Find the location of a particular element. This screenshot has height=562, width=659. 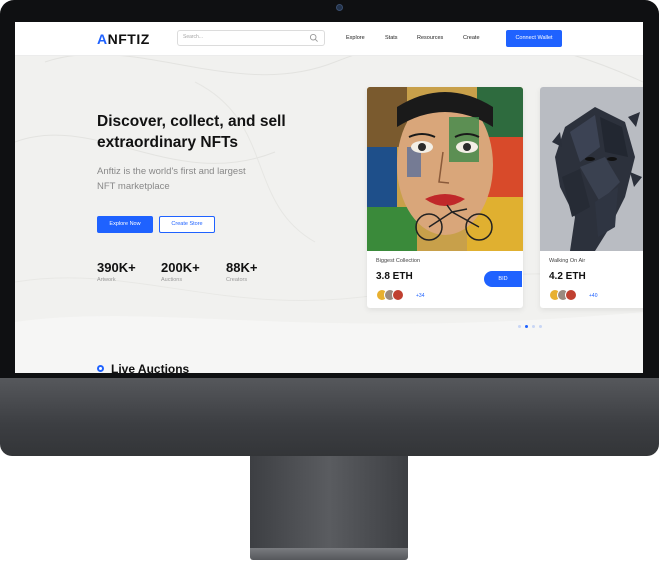

nft-card: Biggest Collection 3.8 ETH BID +34 is located at coordinates (445, 197).